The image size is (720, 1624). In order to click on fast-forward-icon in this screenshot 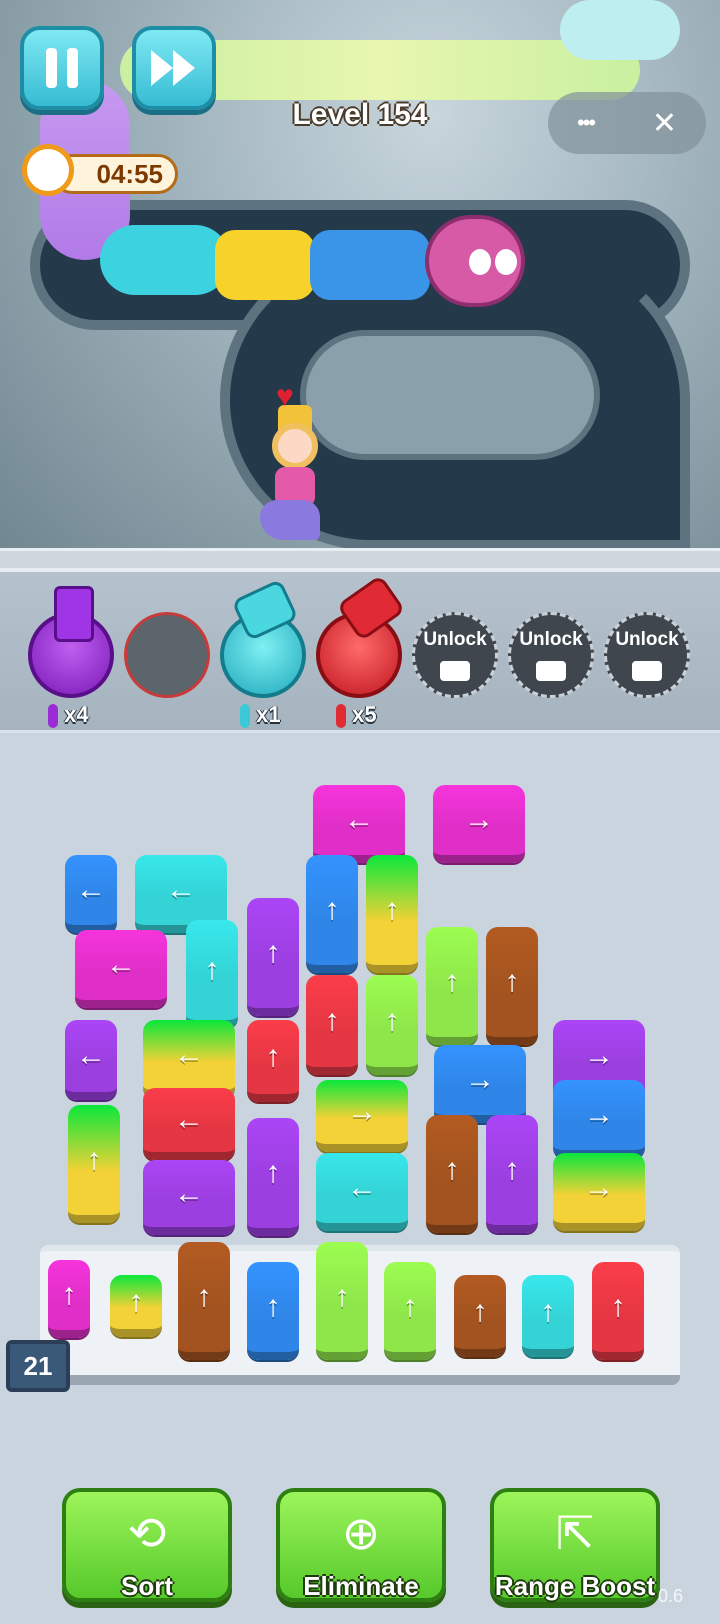, I will do `click(173, 68)`.